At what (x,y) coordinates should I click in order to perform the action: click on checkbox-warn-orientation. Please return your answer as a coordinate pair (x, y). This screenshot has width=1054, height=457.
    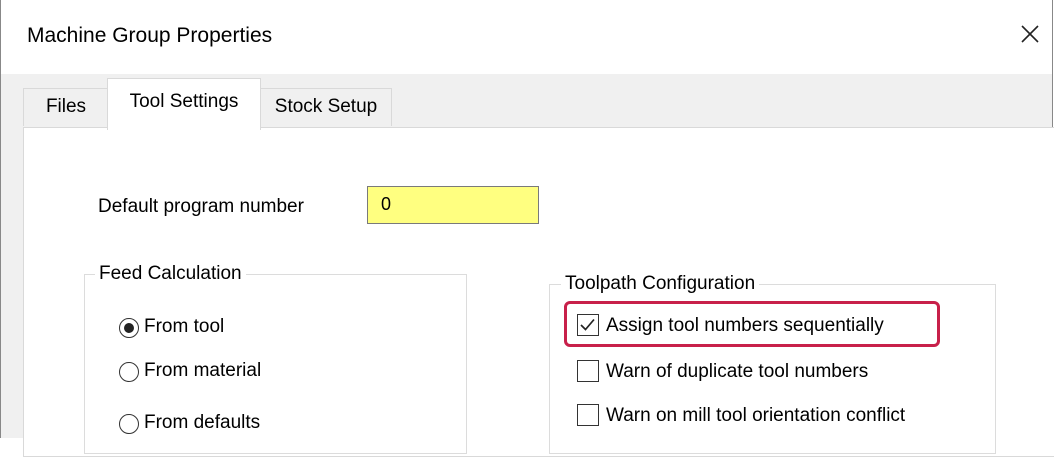
    Looking at the image, I should click on (588, 415).